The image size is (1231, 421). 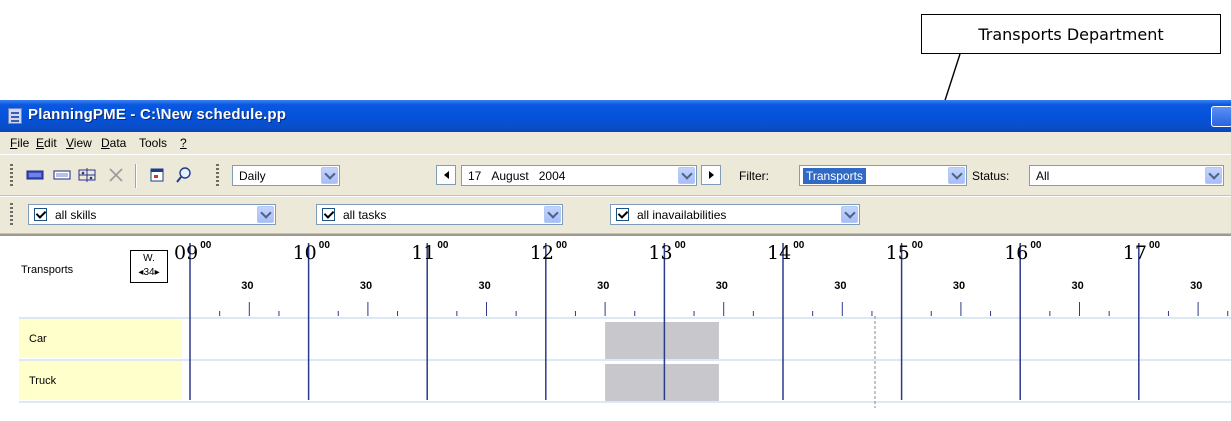 I want to click on hour-label: 15 00, so click(x=904, y=252).